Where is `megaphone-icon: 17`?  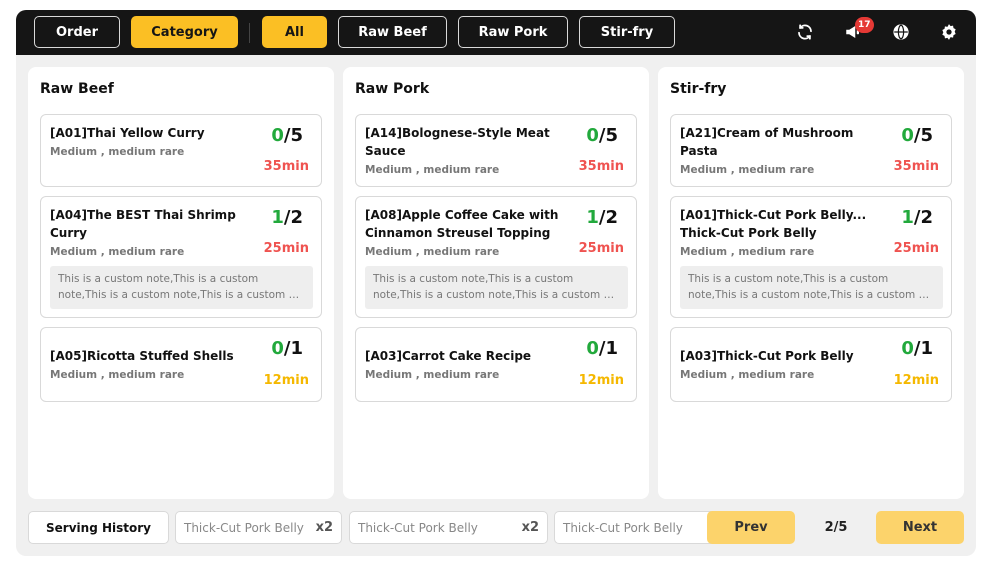
megaphone-icon: 17 is located at coordinates (857, 30).